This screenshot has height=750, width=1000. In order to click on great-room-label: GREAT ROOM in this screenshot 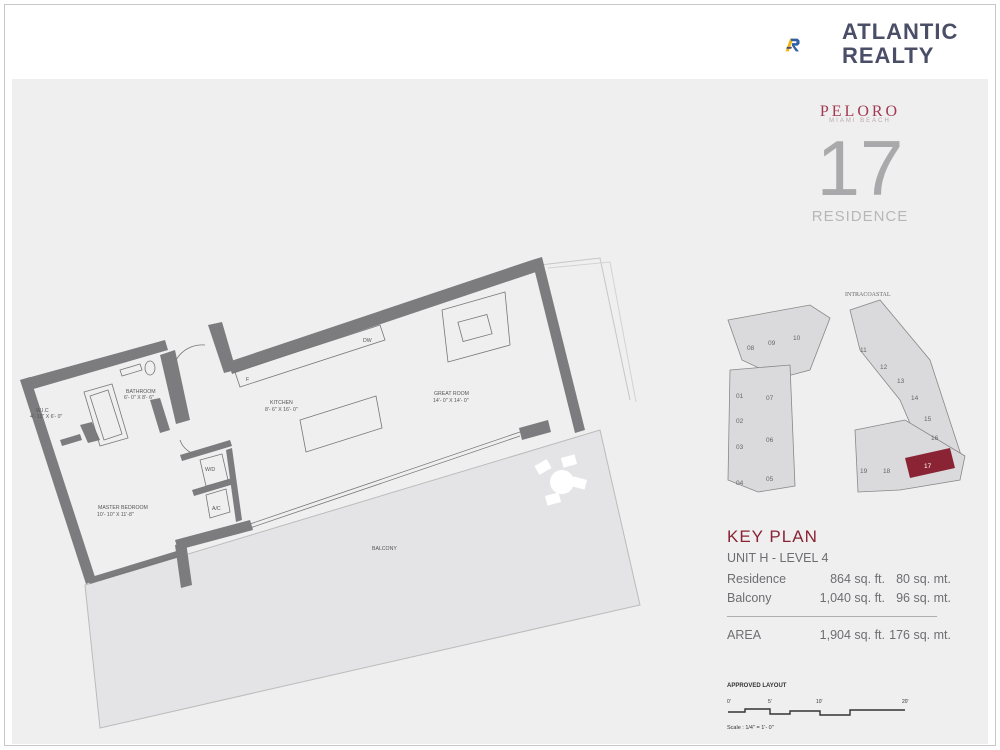, I will do `click(451, 394)`.